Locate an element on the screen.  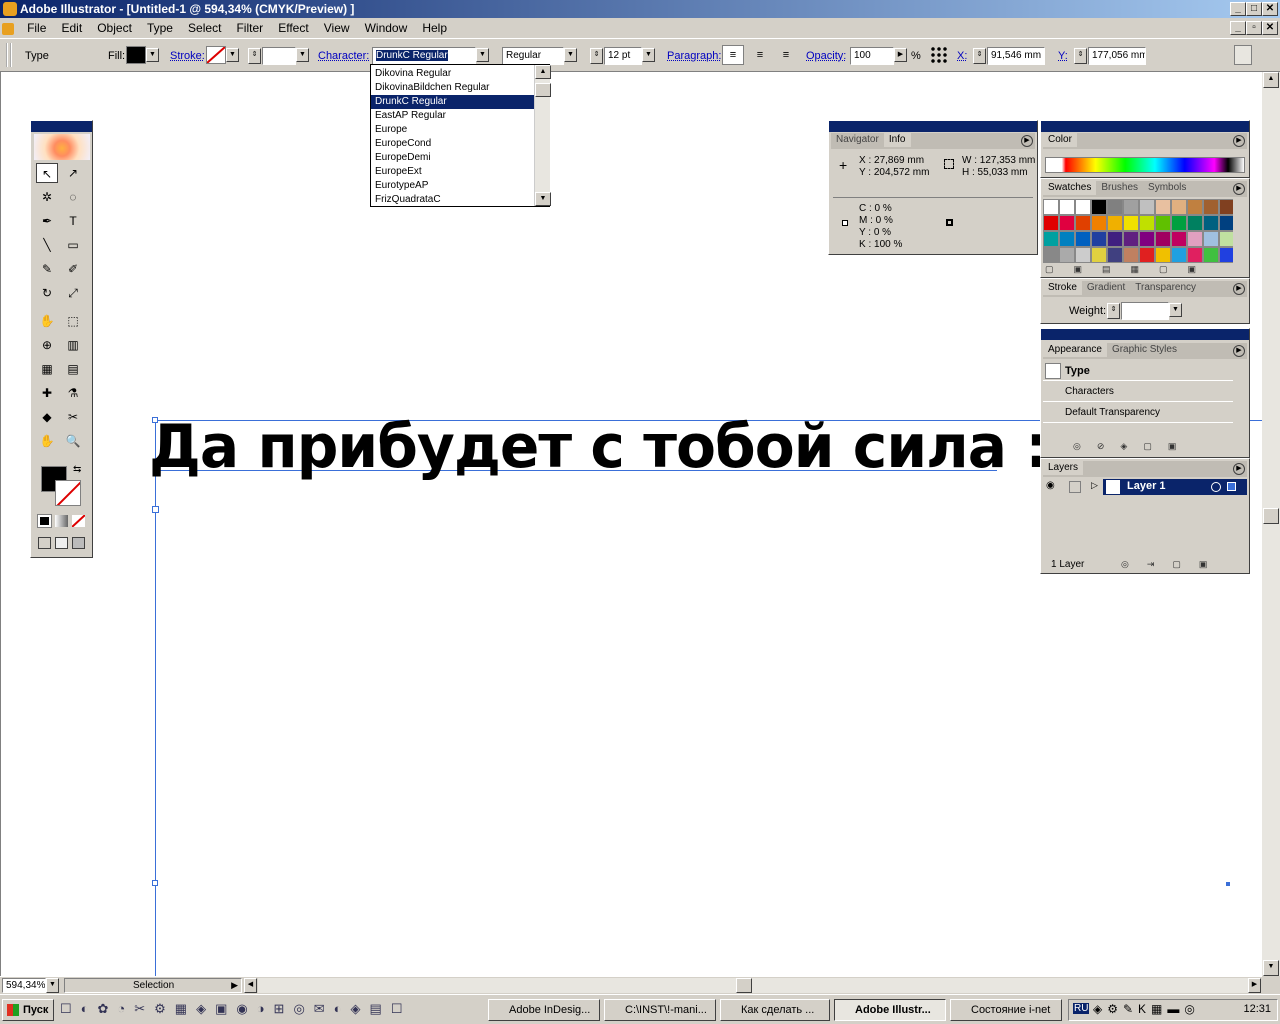
menu-file: File is located at coordinates (36, 28).